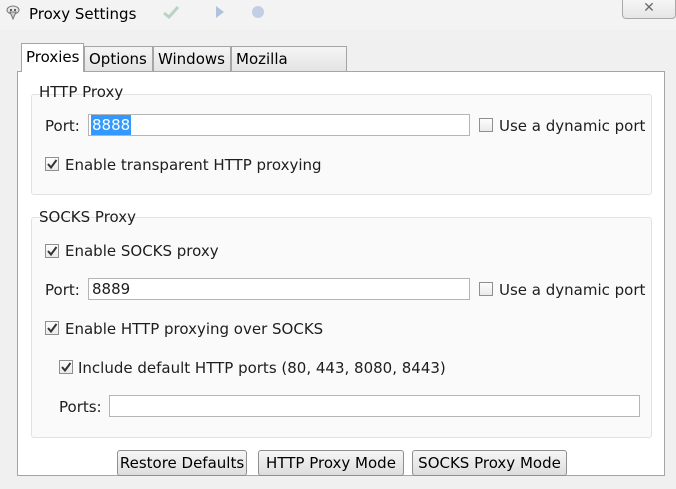 The width and height of the screenshot is (676, 489). Describe the element at coordinates (111, 125) in the screenshot. I see `http-port-value: 8888` at that location.